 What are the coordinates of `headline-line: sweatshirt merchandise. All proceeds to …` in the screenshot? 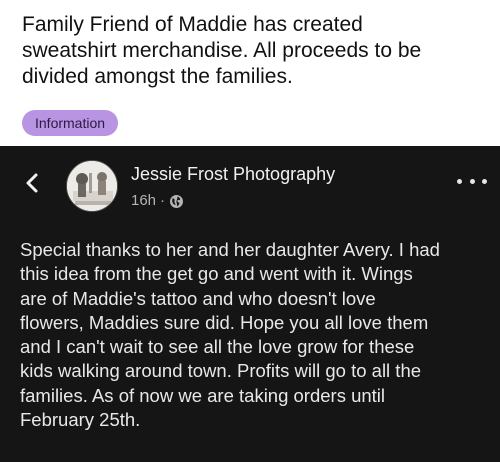 It's located at (222, 50).